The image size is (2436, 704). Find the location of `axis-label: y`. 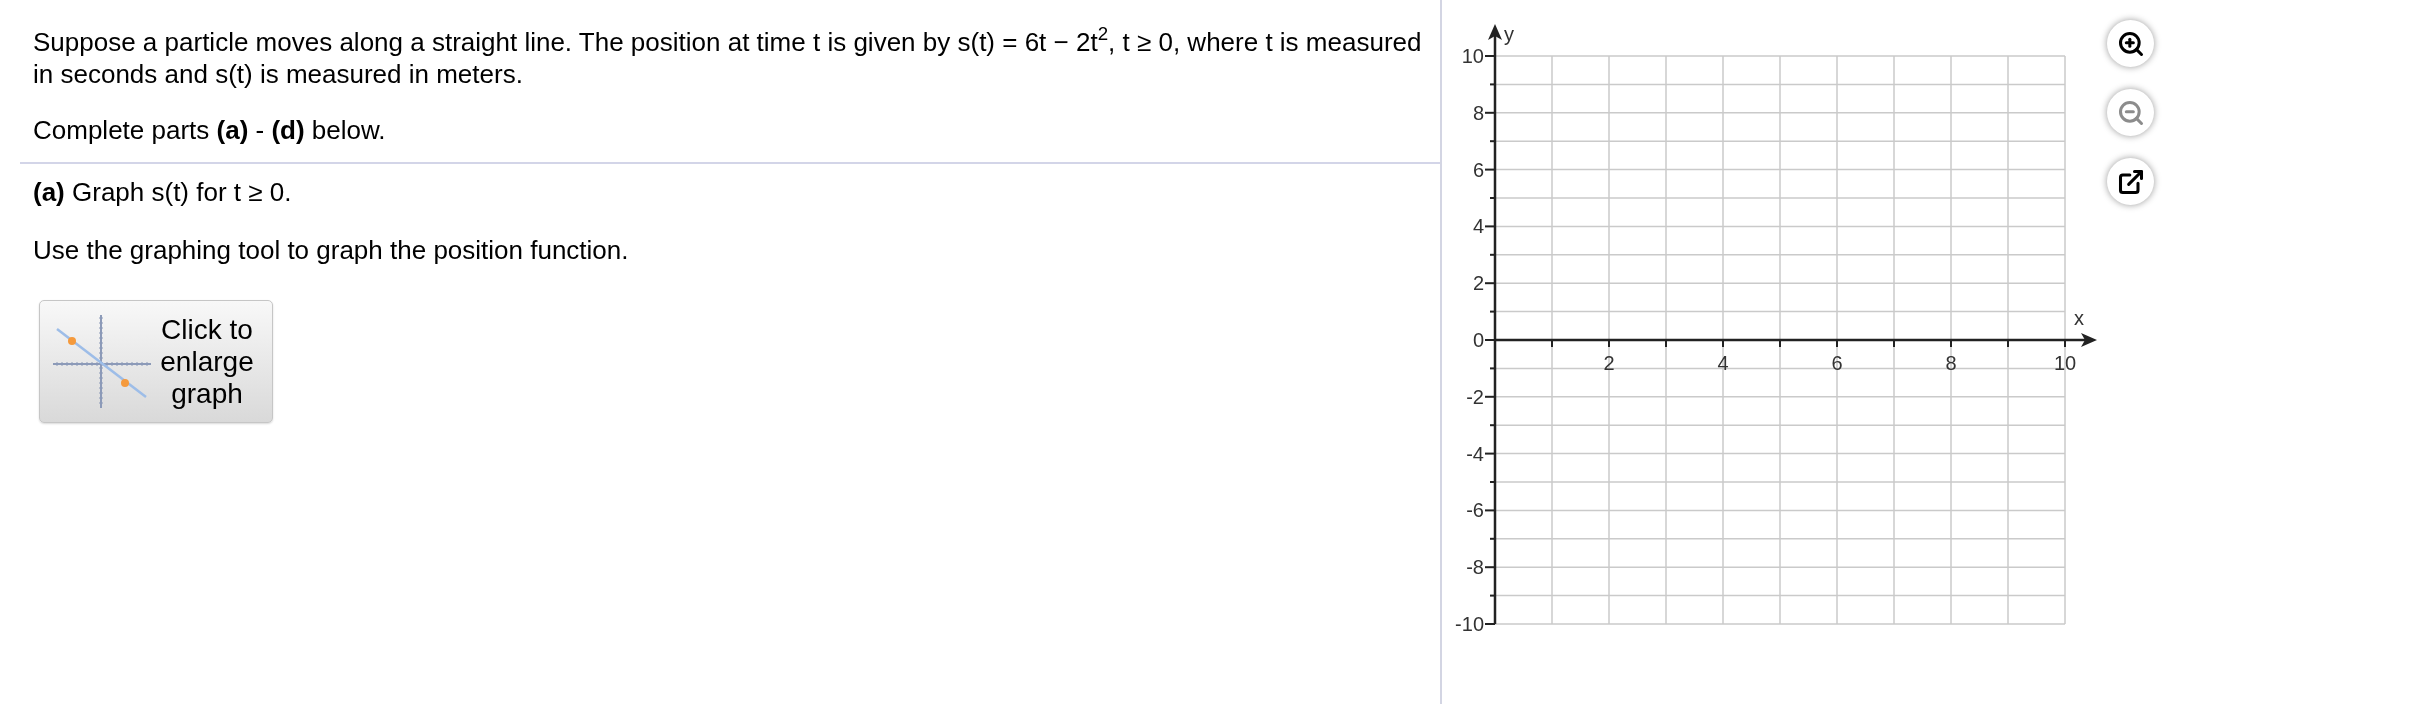

axis-label: y is located at coordinates (1509, 34).